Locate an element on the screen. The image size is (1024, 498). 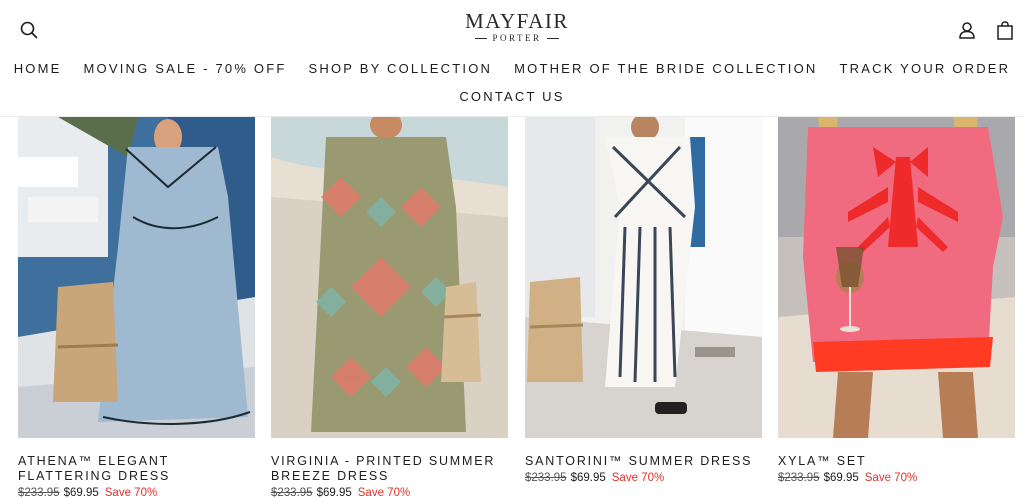
brand-sub-text: PORTER is located at coordinates (517, 38).